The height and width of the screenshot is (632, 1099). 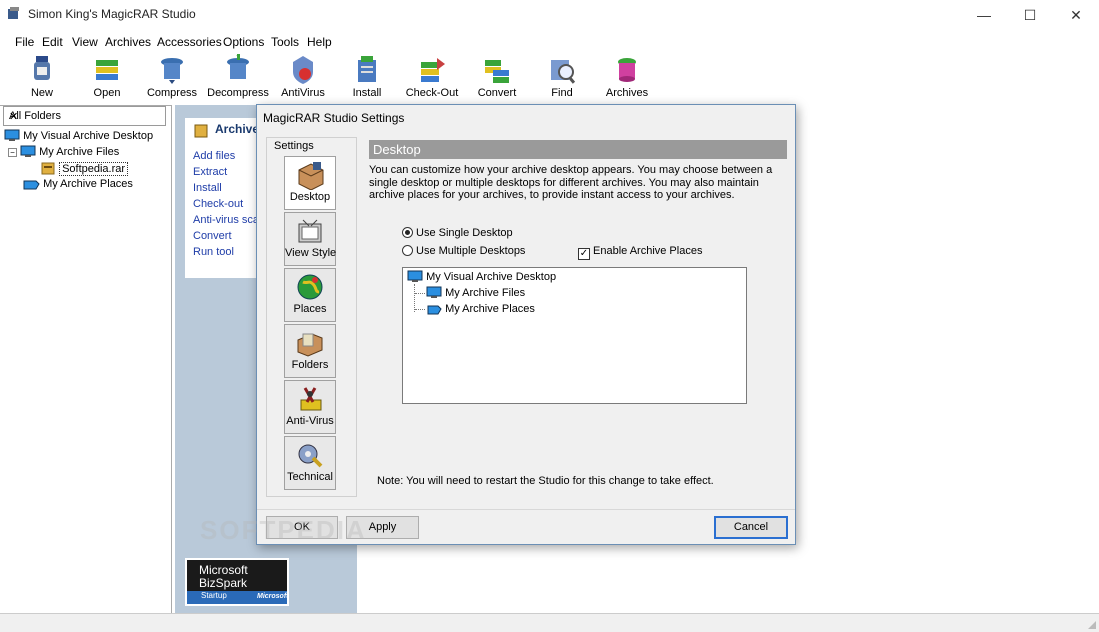 I want to click on app-icon, so click(x=14, y=14).